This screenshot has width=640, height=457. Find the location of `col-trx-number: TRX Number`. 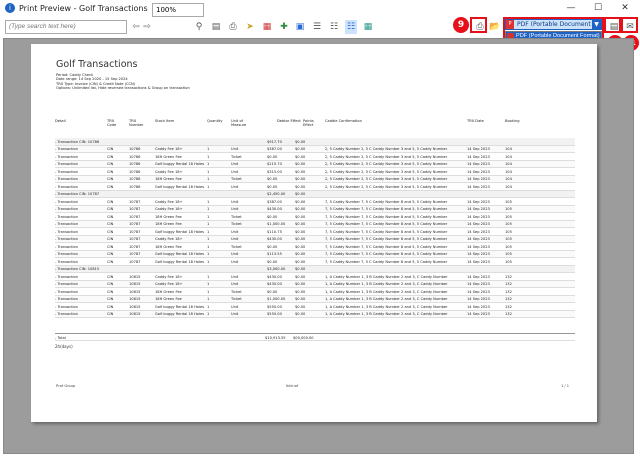

col-trx-number: TRX Number is located at coordinates (136, 123).